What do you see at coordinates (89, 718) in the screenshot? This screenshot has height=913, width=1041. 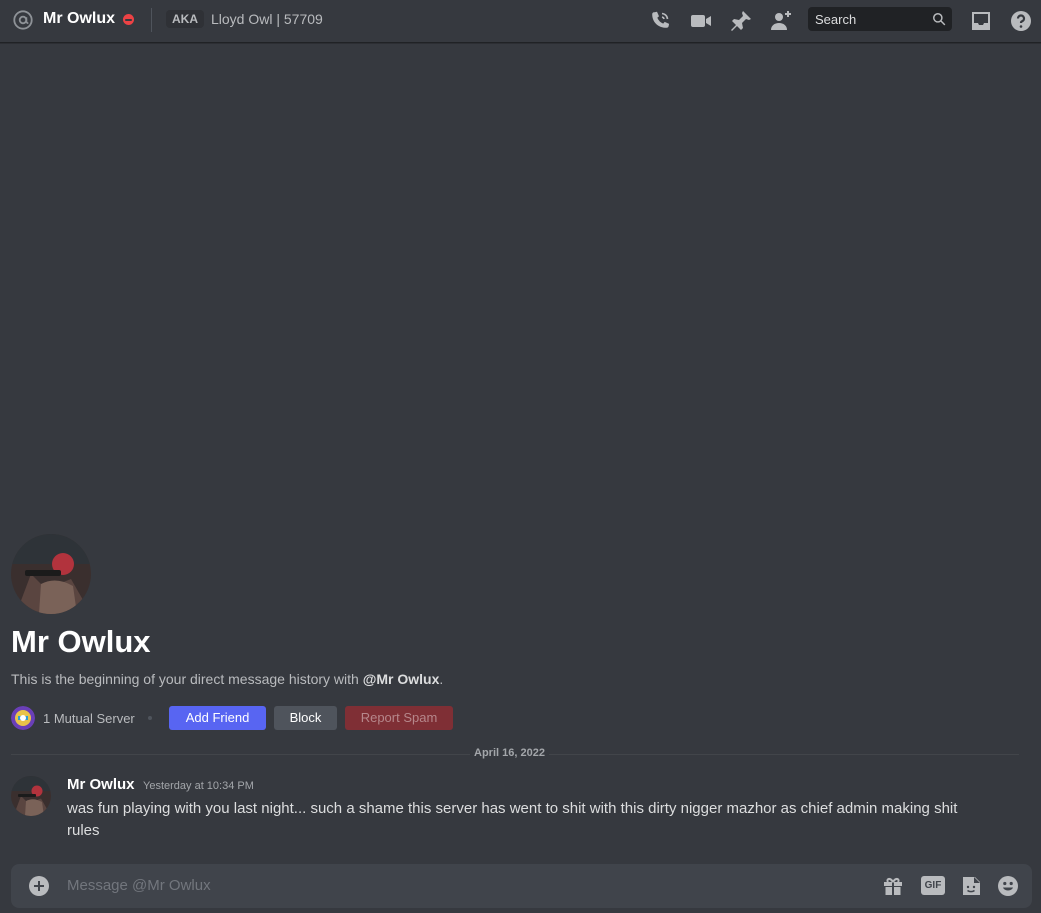 I see `mutual-servers-link: 1 Mutual Server` at bounding box center [89, 718].